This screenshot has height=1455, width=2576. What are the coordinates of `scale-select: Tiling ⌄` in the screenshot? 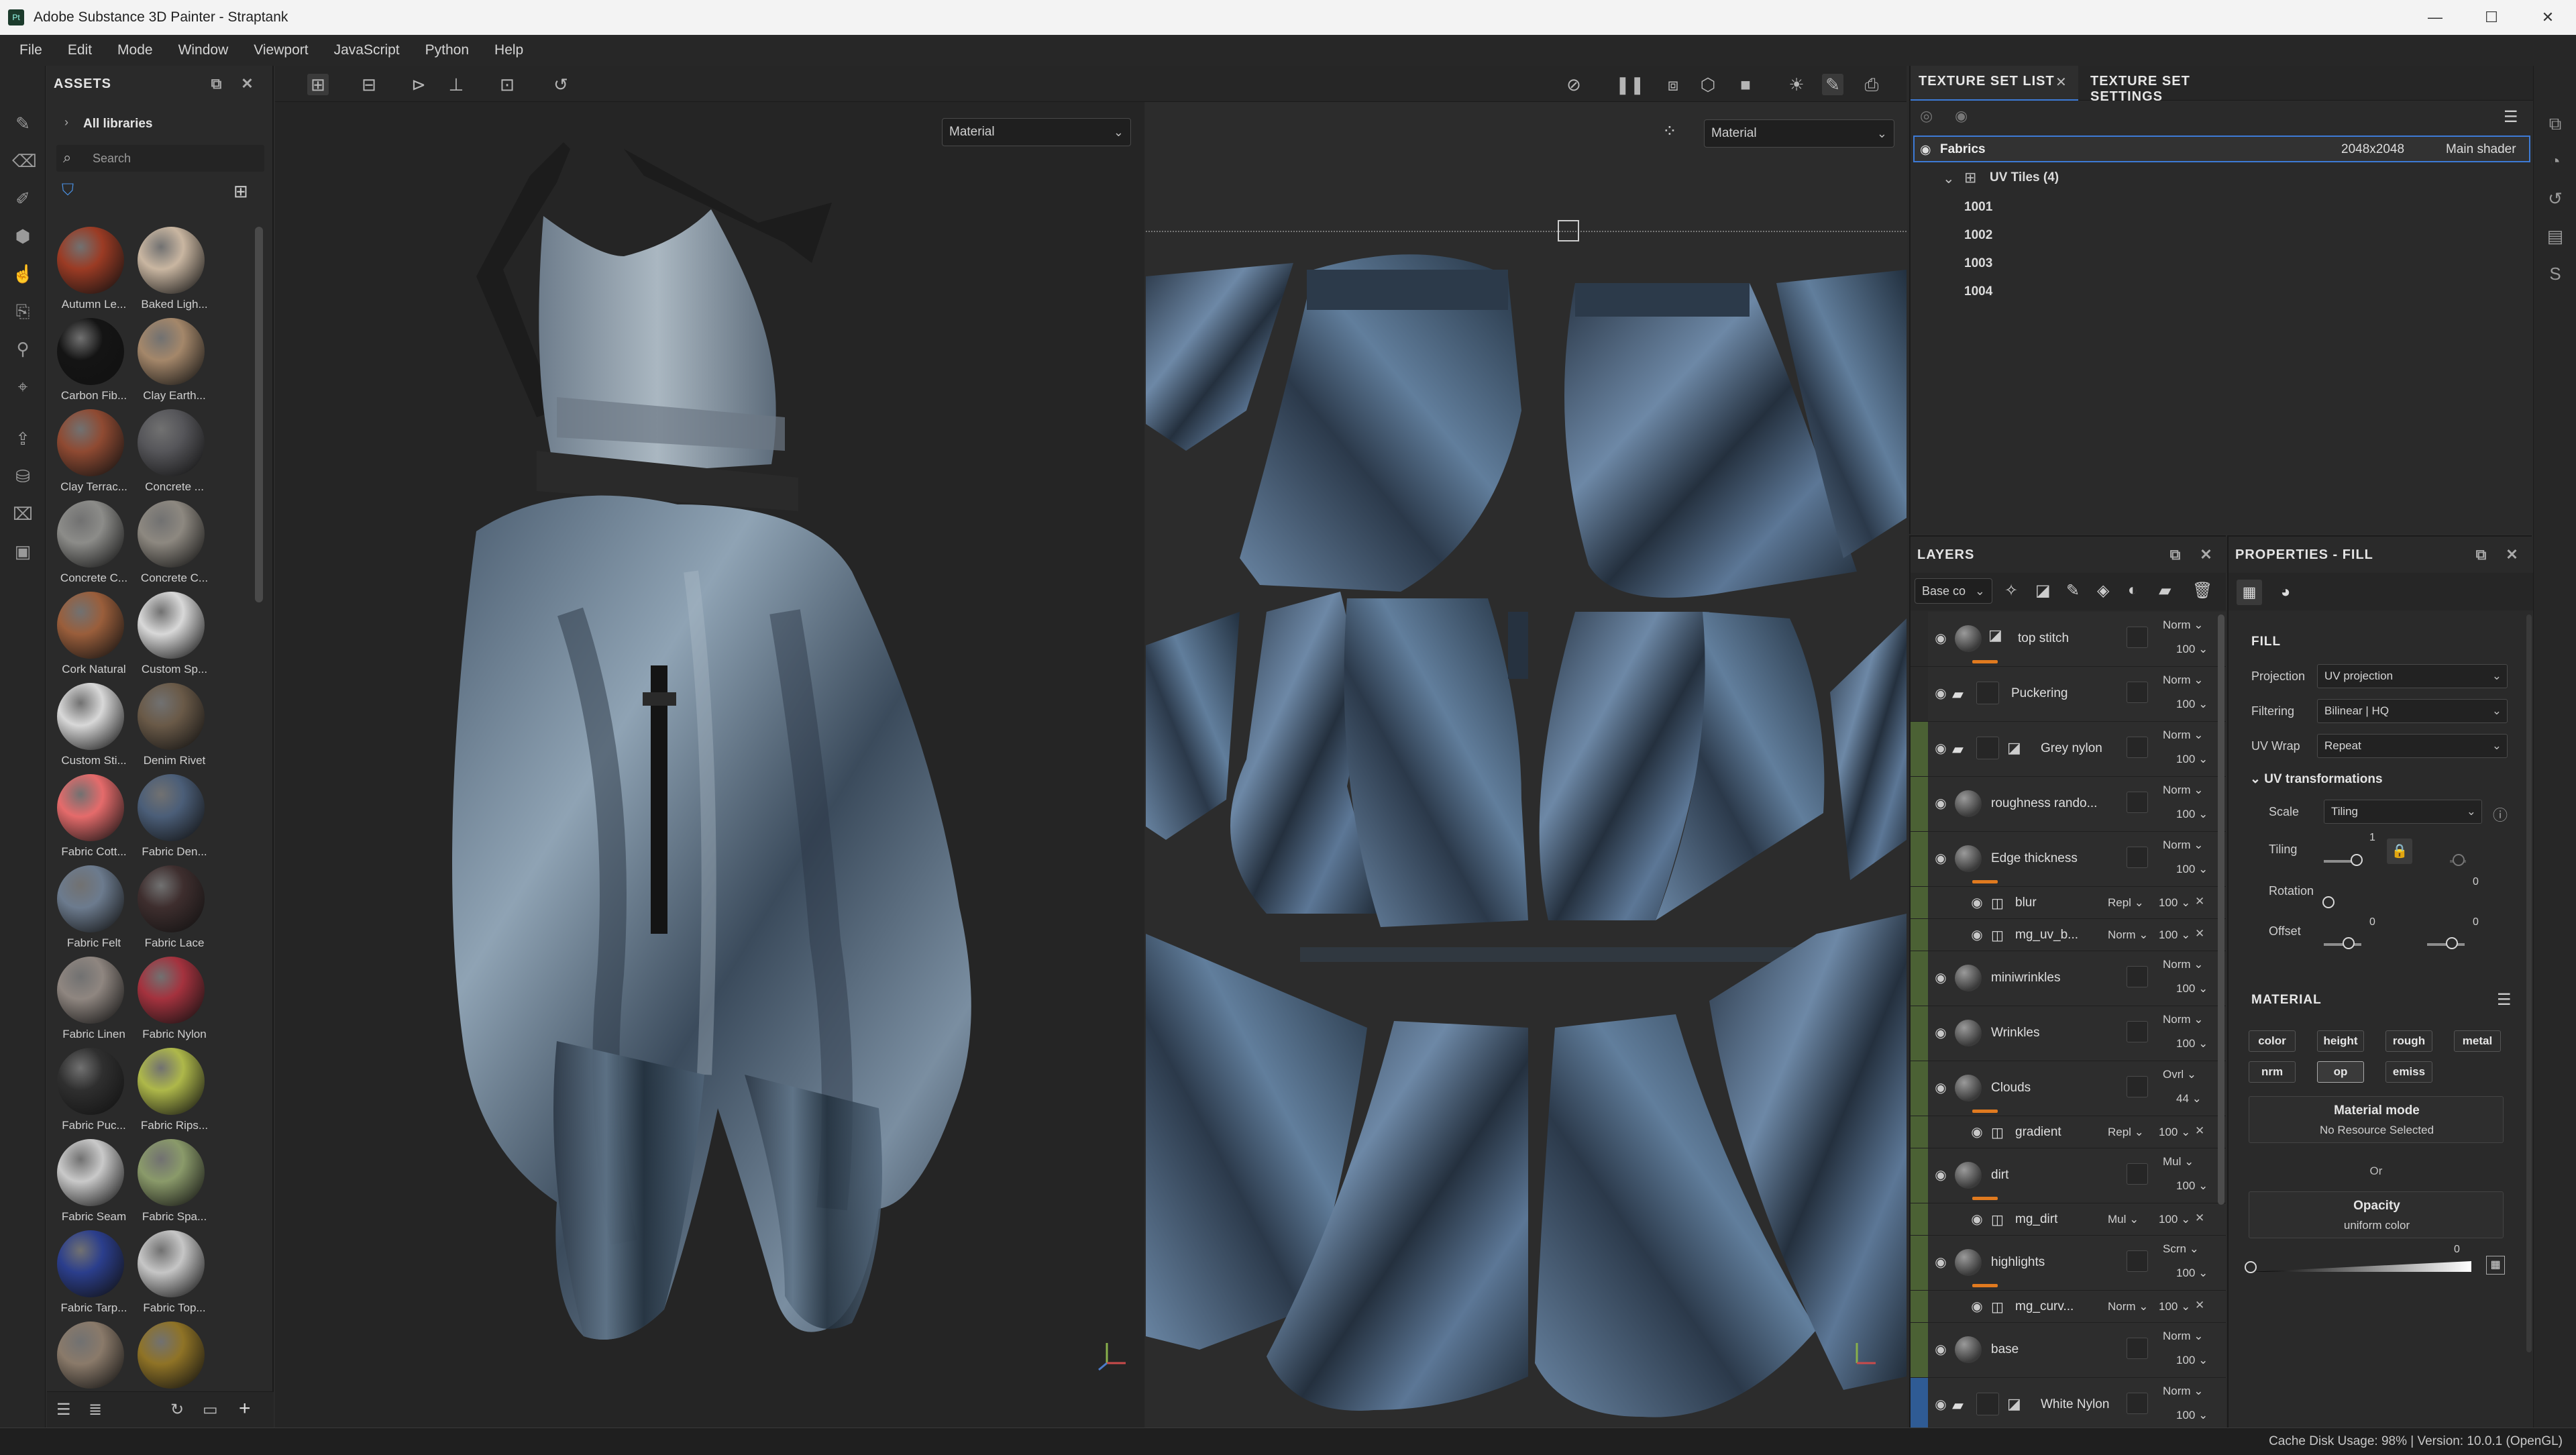 It's located at (2403, 812).